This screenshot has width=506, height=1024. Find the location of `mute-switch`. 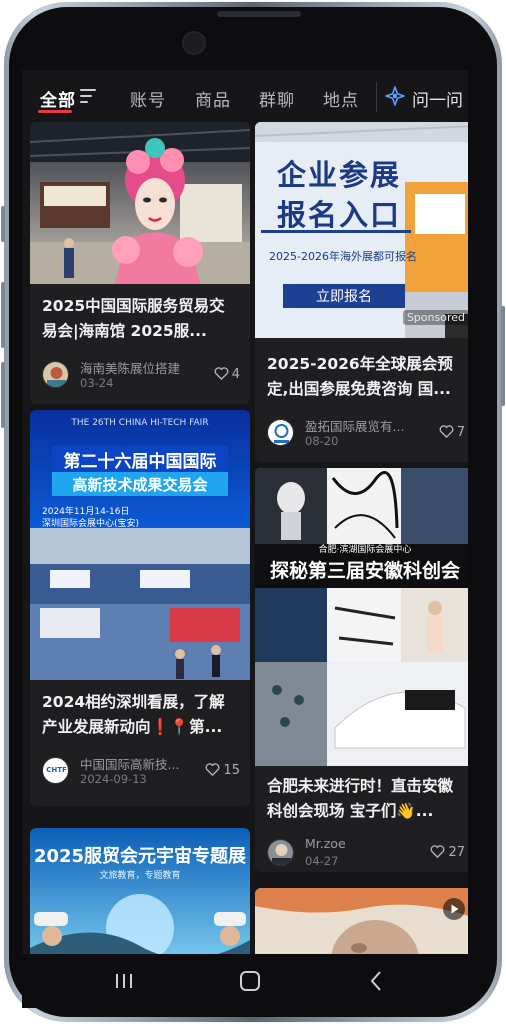

mute-switch is located at coordinates (3, 224).